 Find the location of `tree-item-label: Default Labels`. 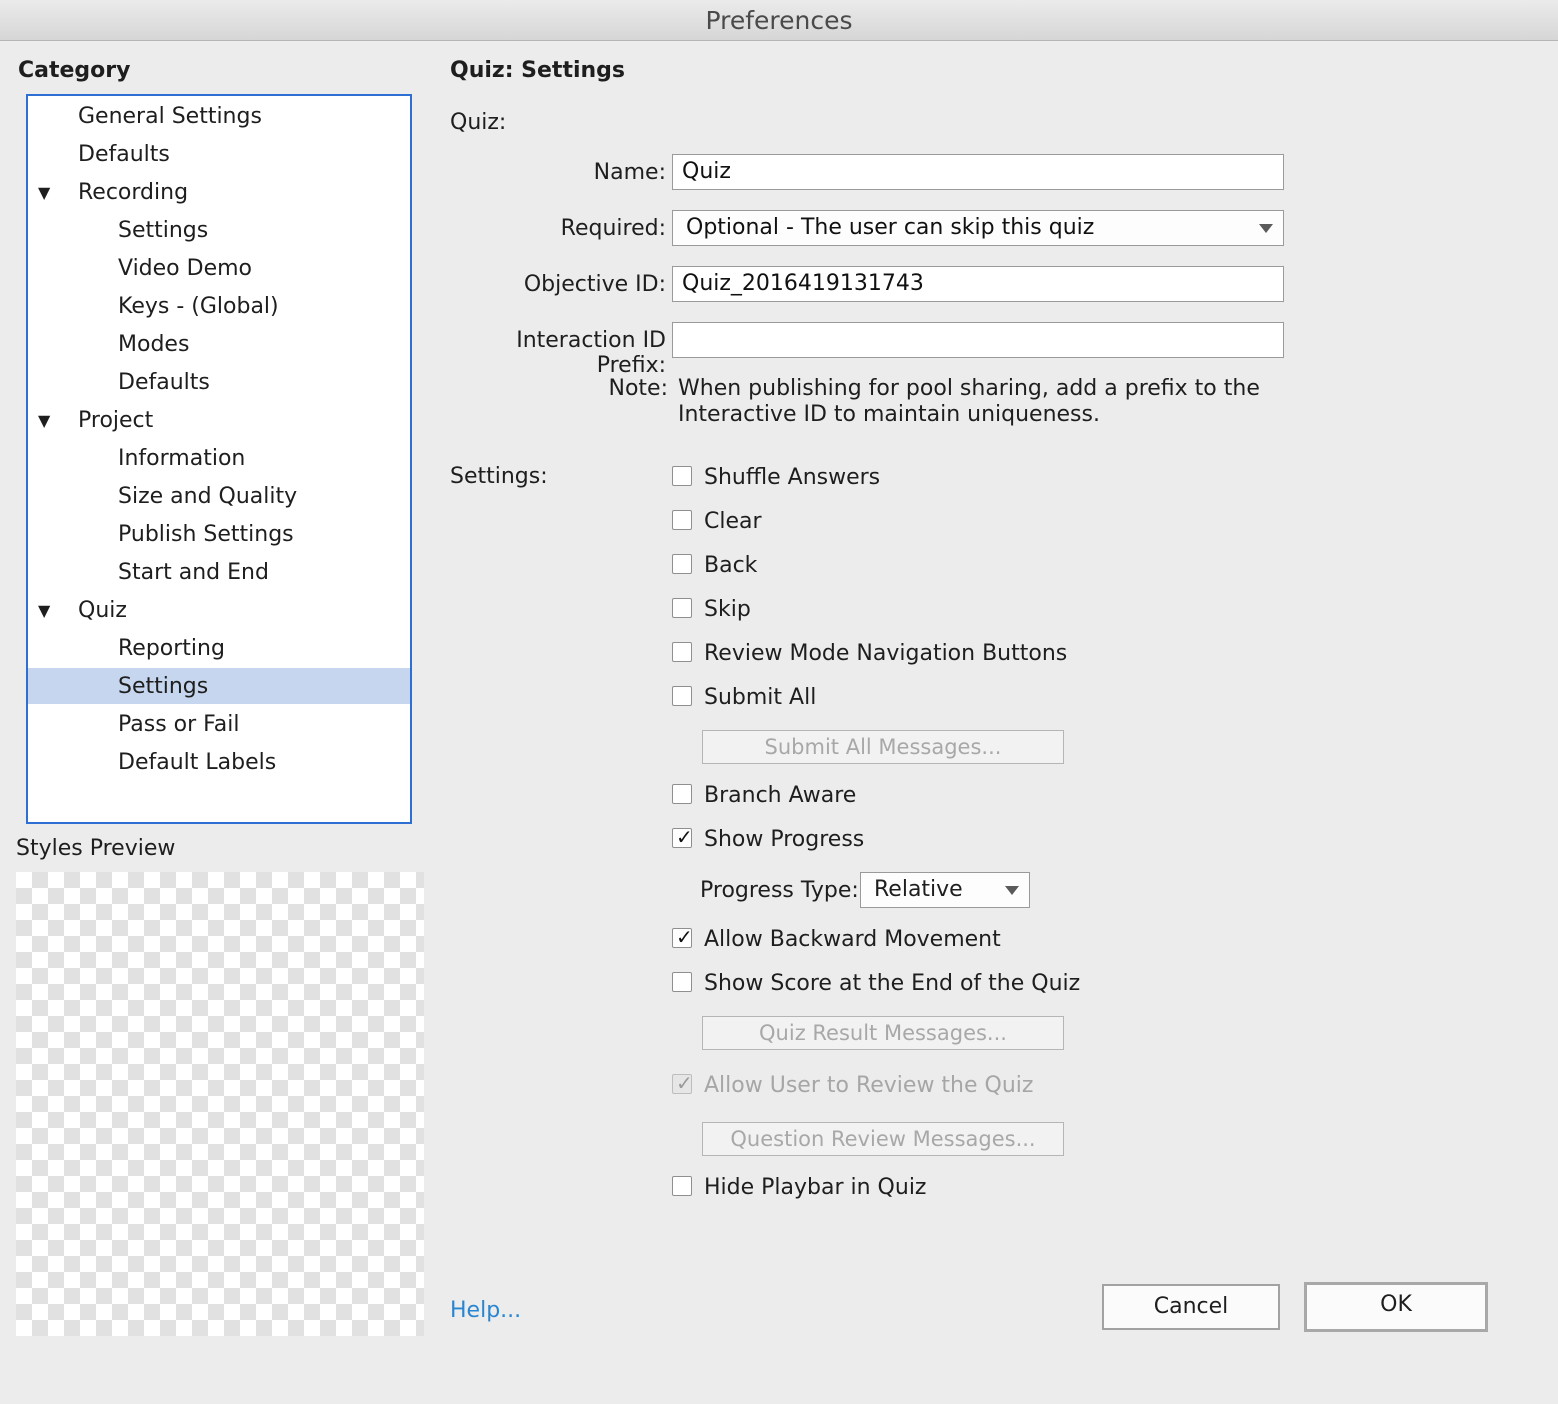

tree-item-label: Default Labels is located at coordinates (197, 762).